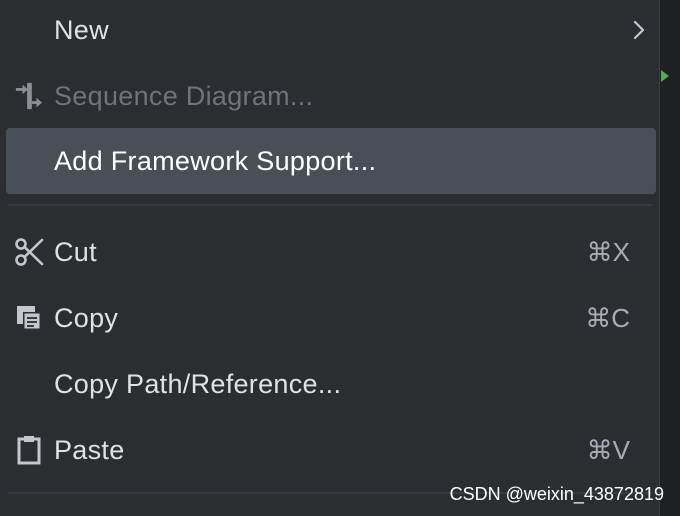  I want to click on shortcut-label: ⌘V, so click(608, 449).